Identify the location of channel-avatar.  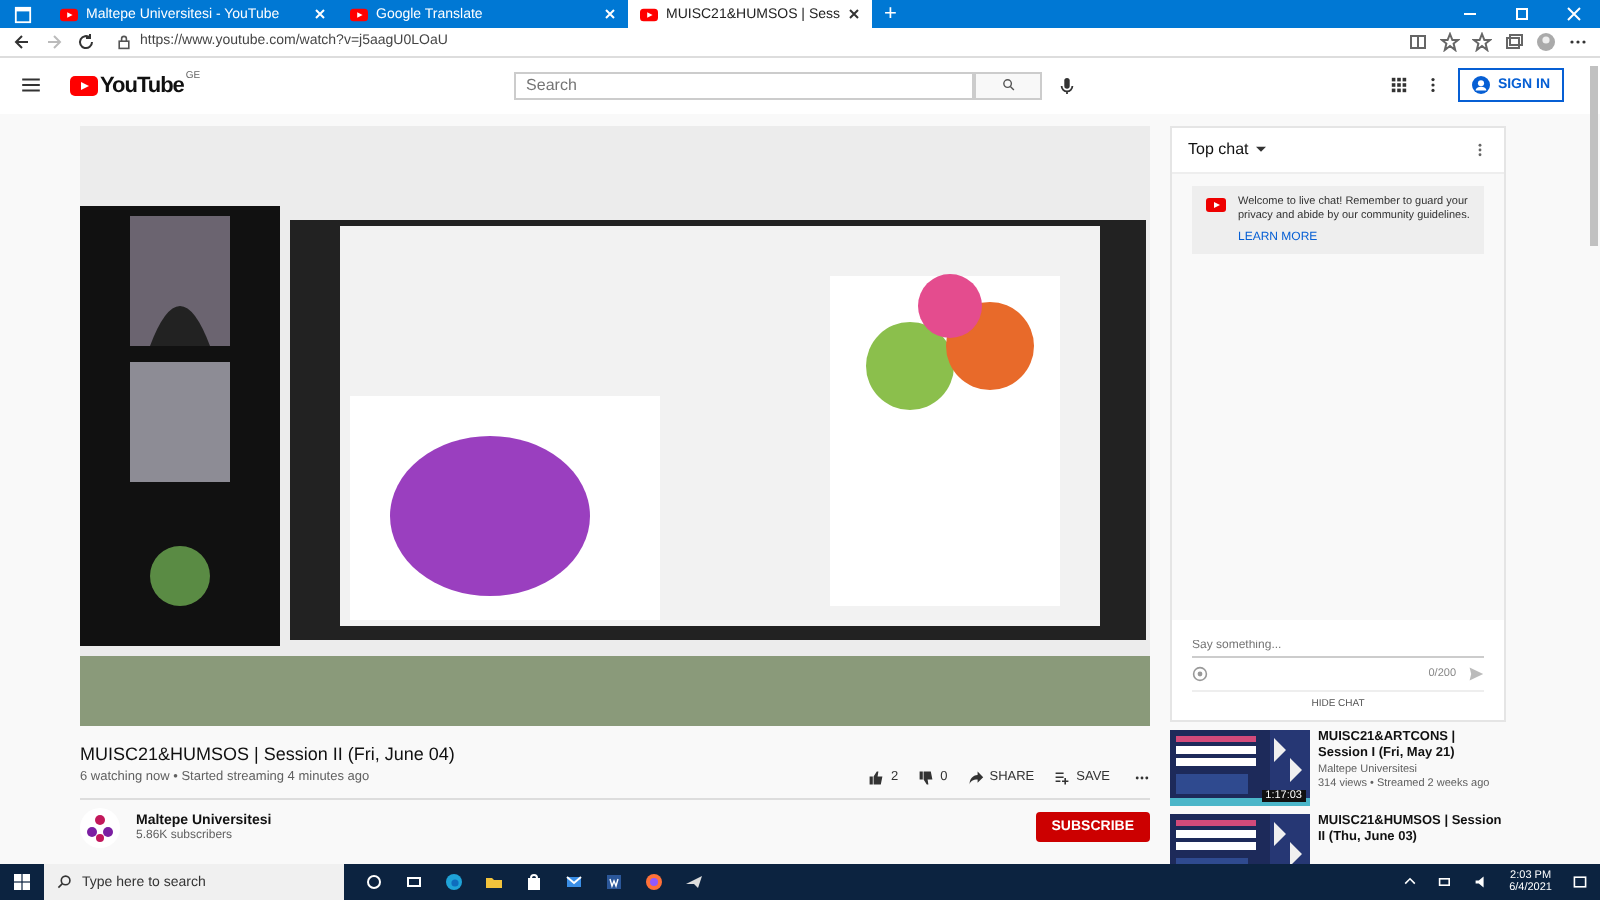
(100, 827).